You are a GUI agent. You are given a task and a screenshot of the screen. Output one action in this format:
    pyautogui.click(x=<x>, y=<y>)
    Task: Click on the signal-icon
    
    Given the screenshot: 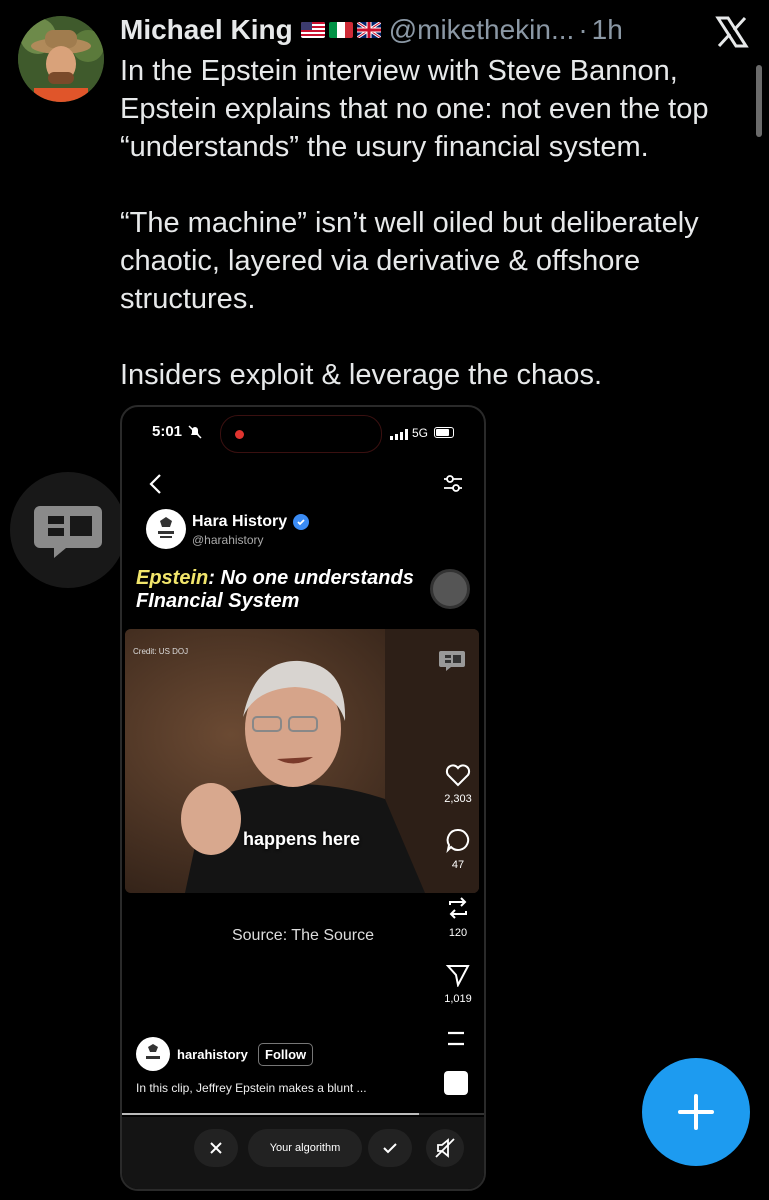 What is the action you would take?
    pyautogui.click(x=399, y=436)
    